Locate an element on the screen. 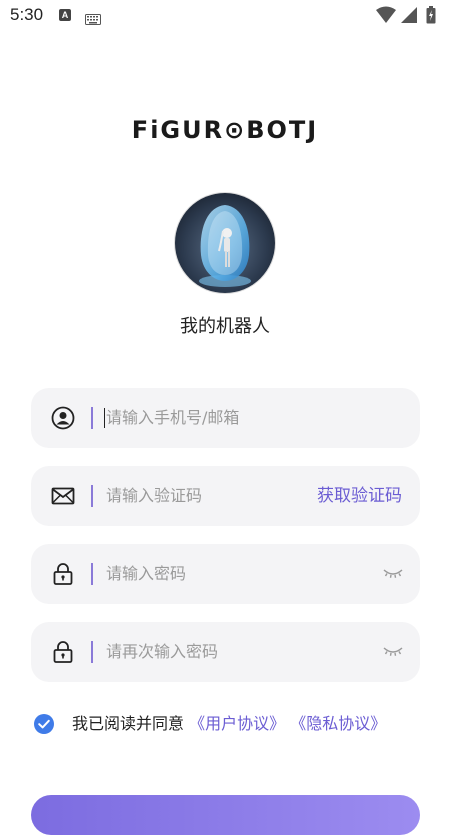  agreement-row: 我已阅读并同意 《用户协议》 《隐私协议》 is located at coordinates (234, 724).